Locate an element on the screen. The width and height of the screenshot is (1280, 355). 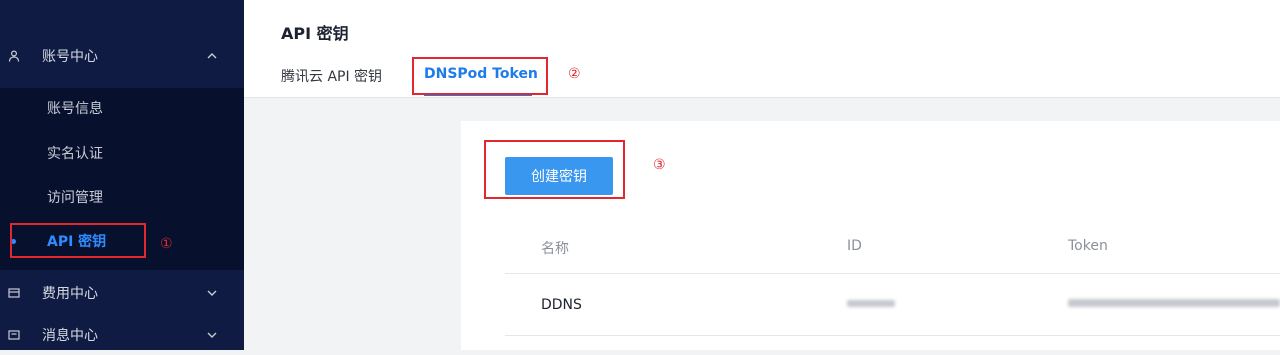
sidebar-item-access-management: 访问管理 is located at coordinates (122, 197).